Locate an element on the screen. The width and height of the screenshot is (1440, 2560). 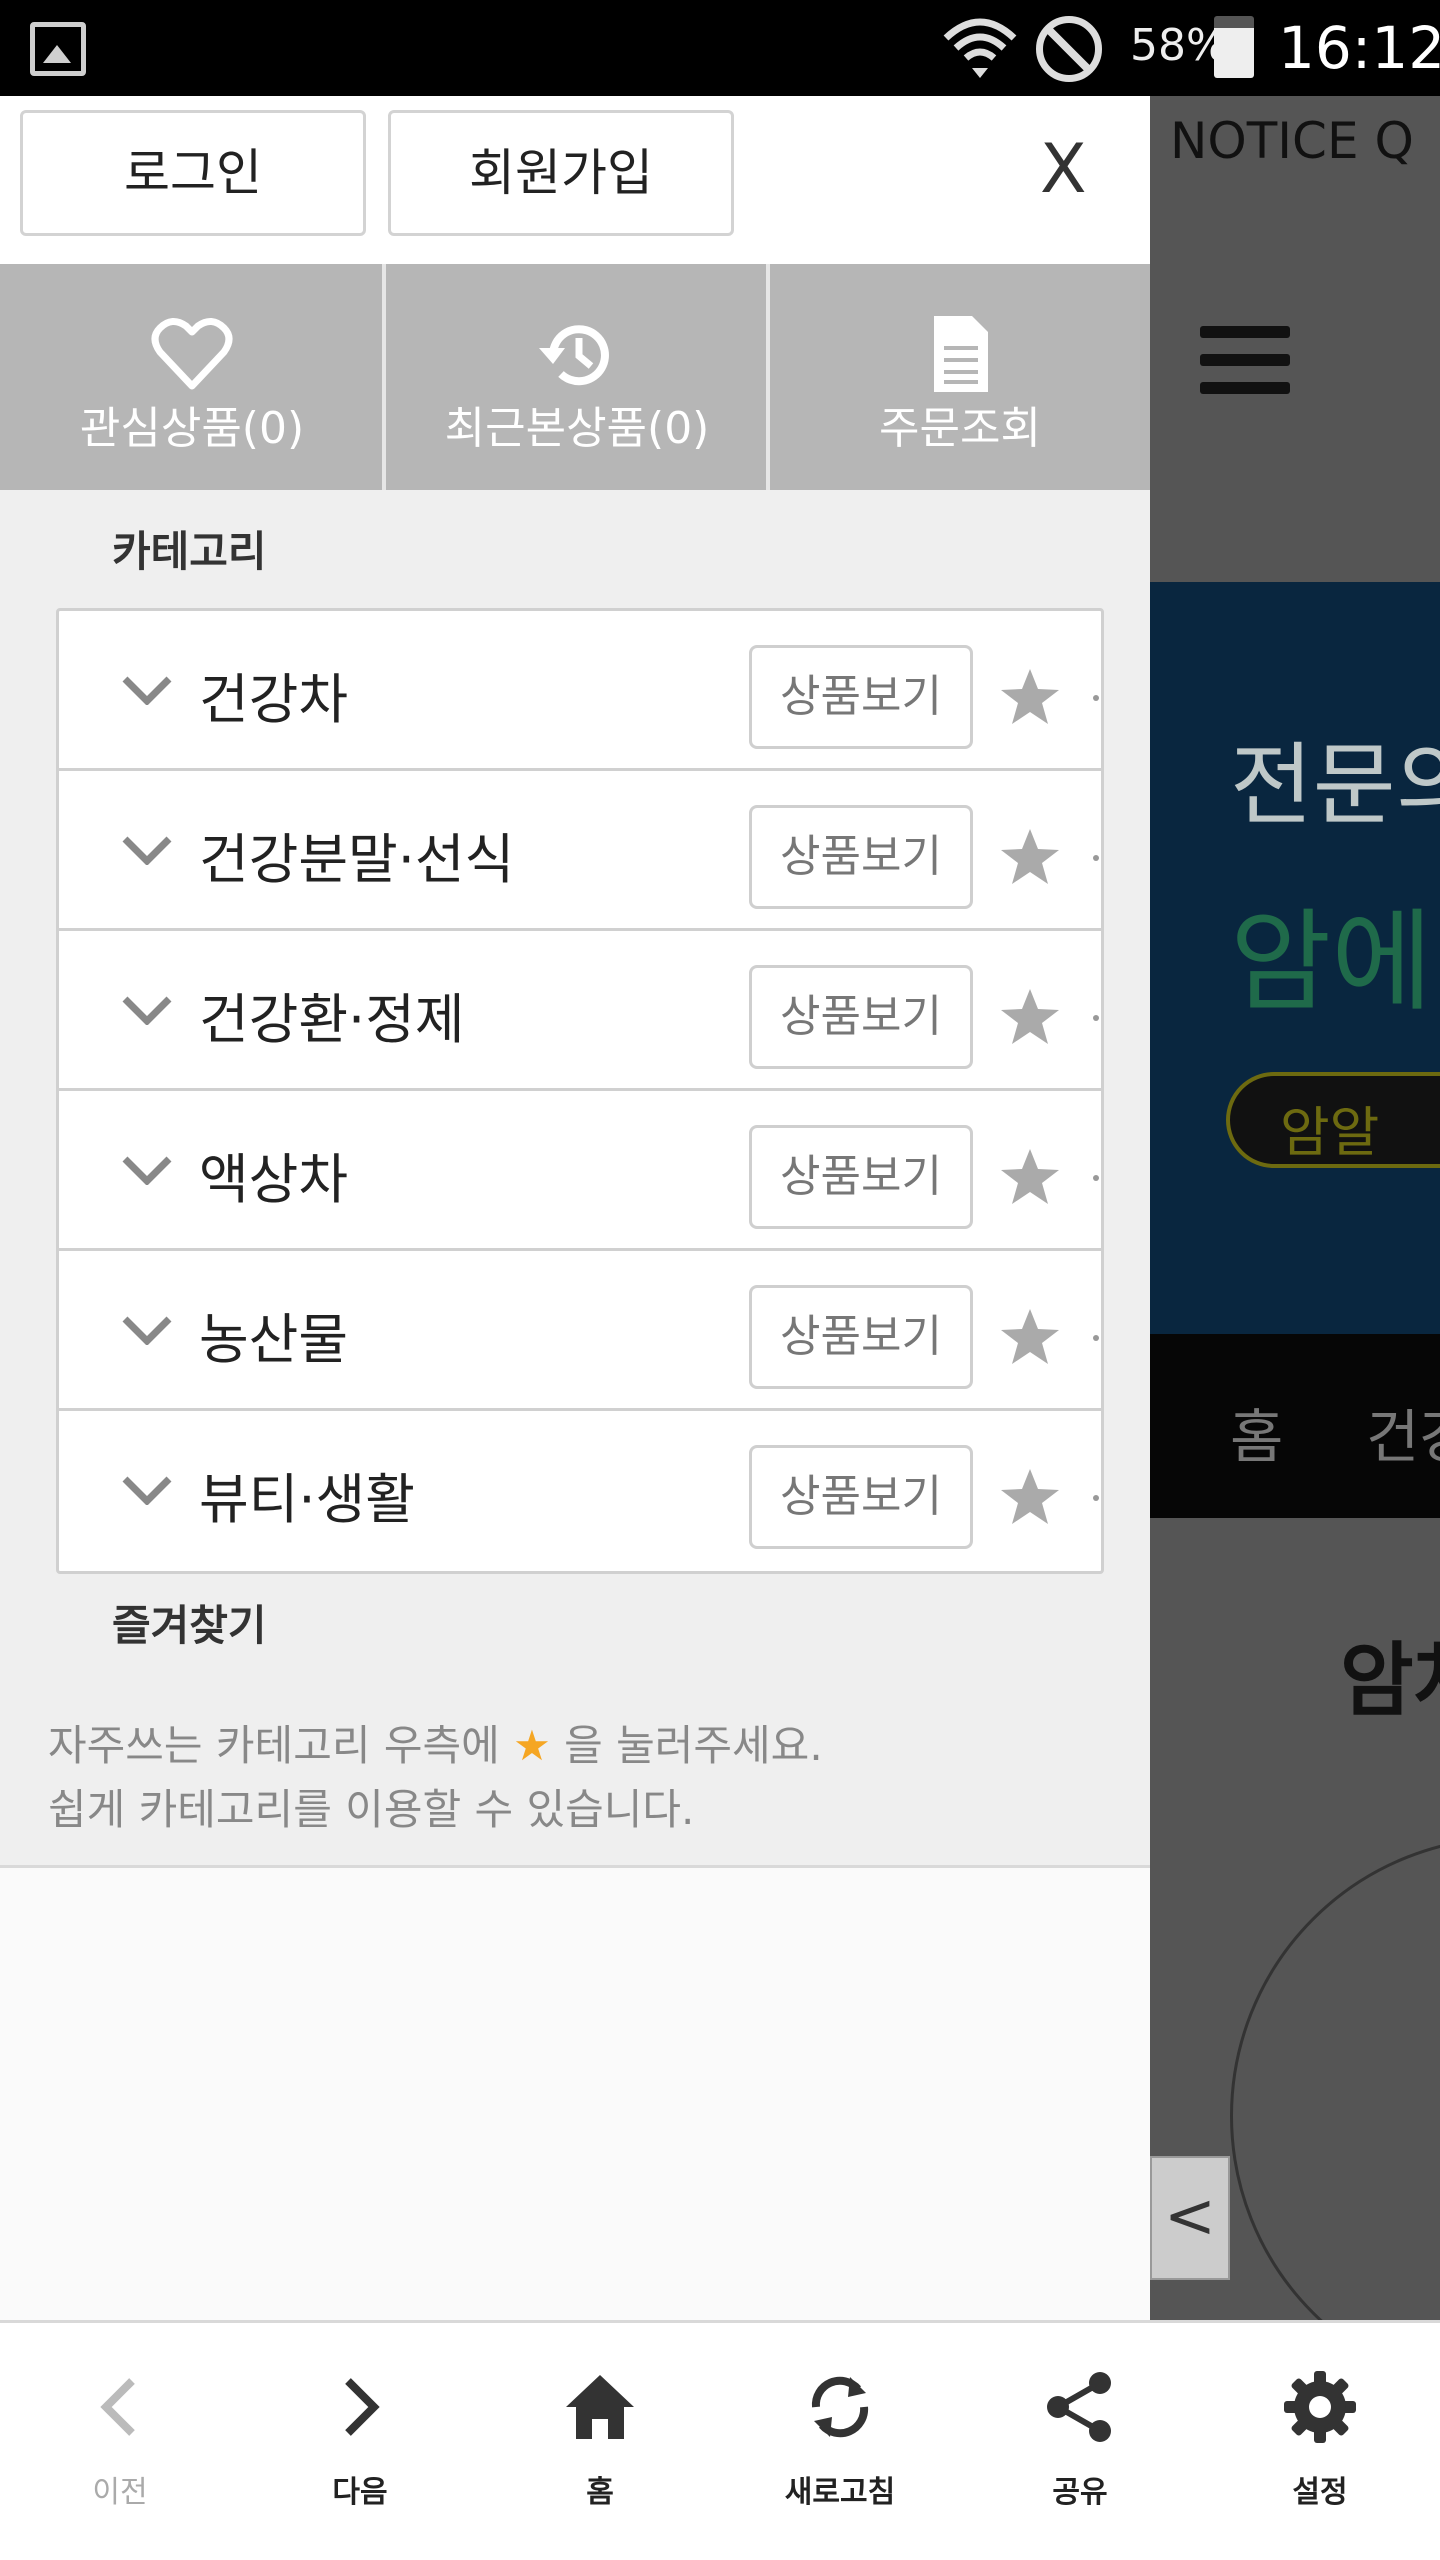
background-heading: 암차 is located at coordinates (1390, 1680).